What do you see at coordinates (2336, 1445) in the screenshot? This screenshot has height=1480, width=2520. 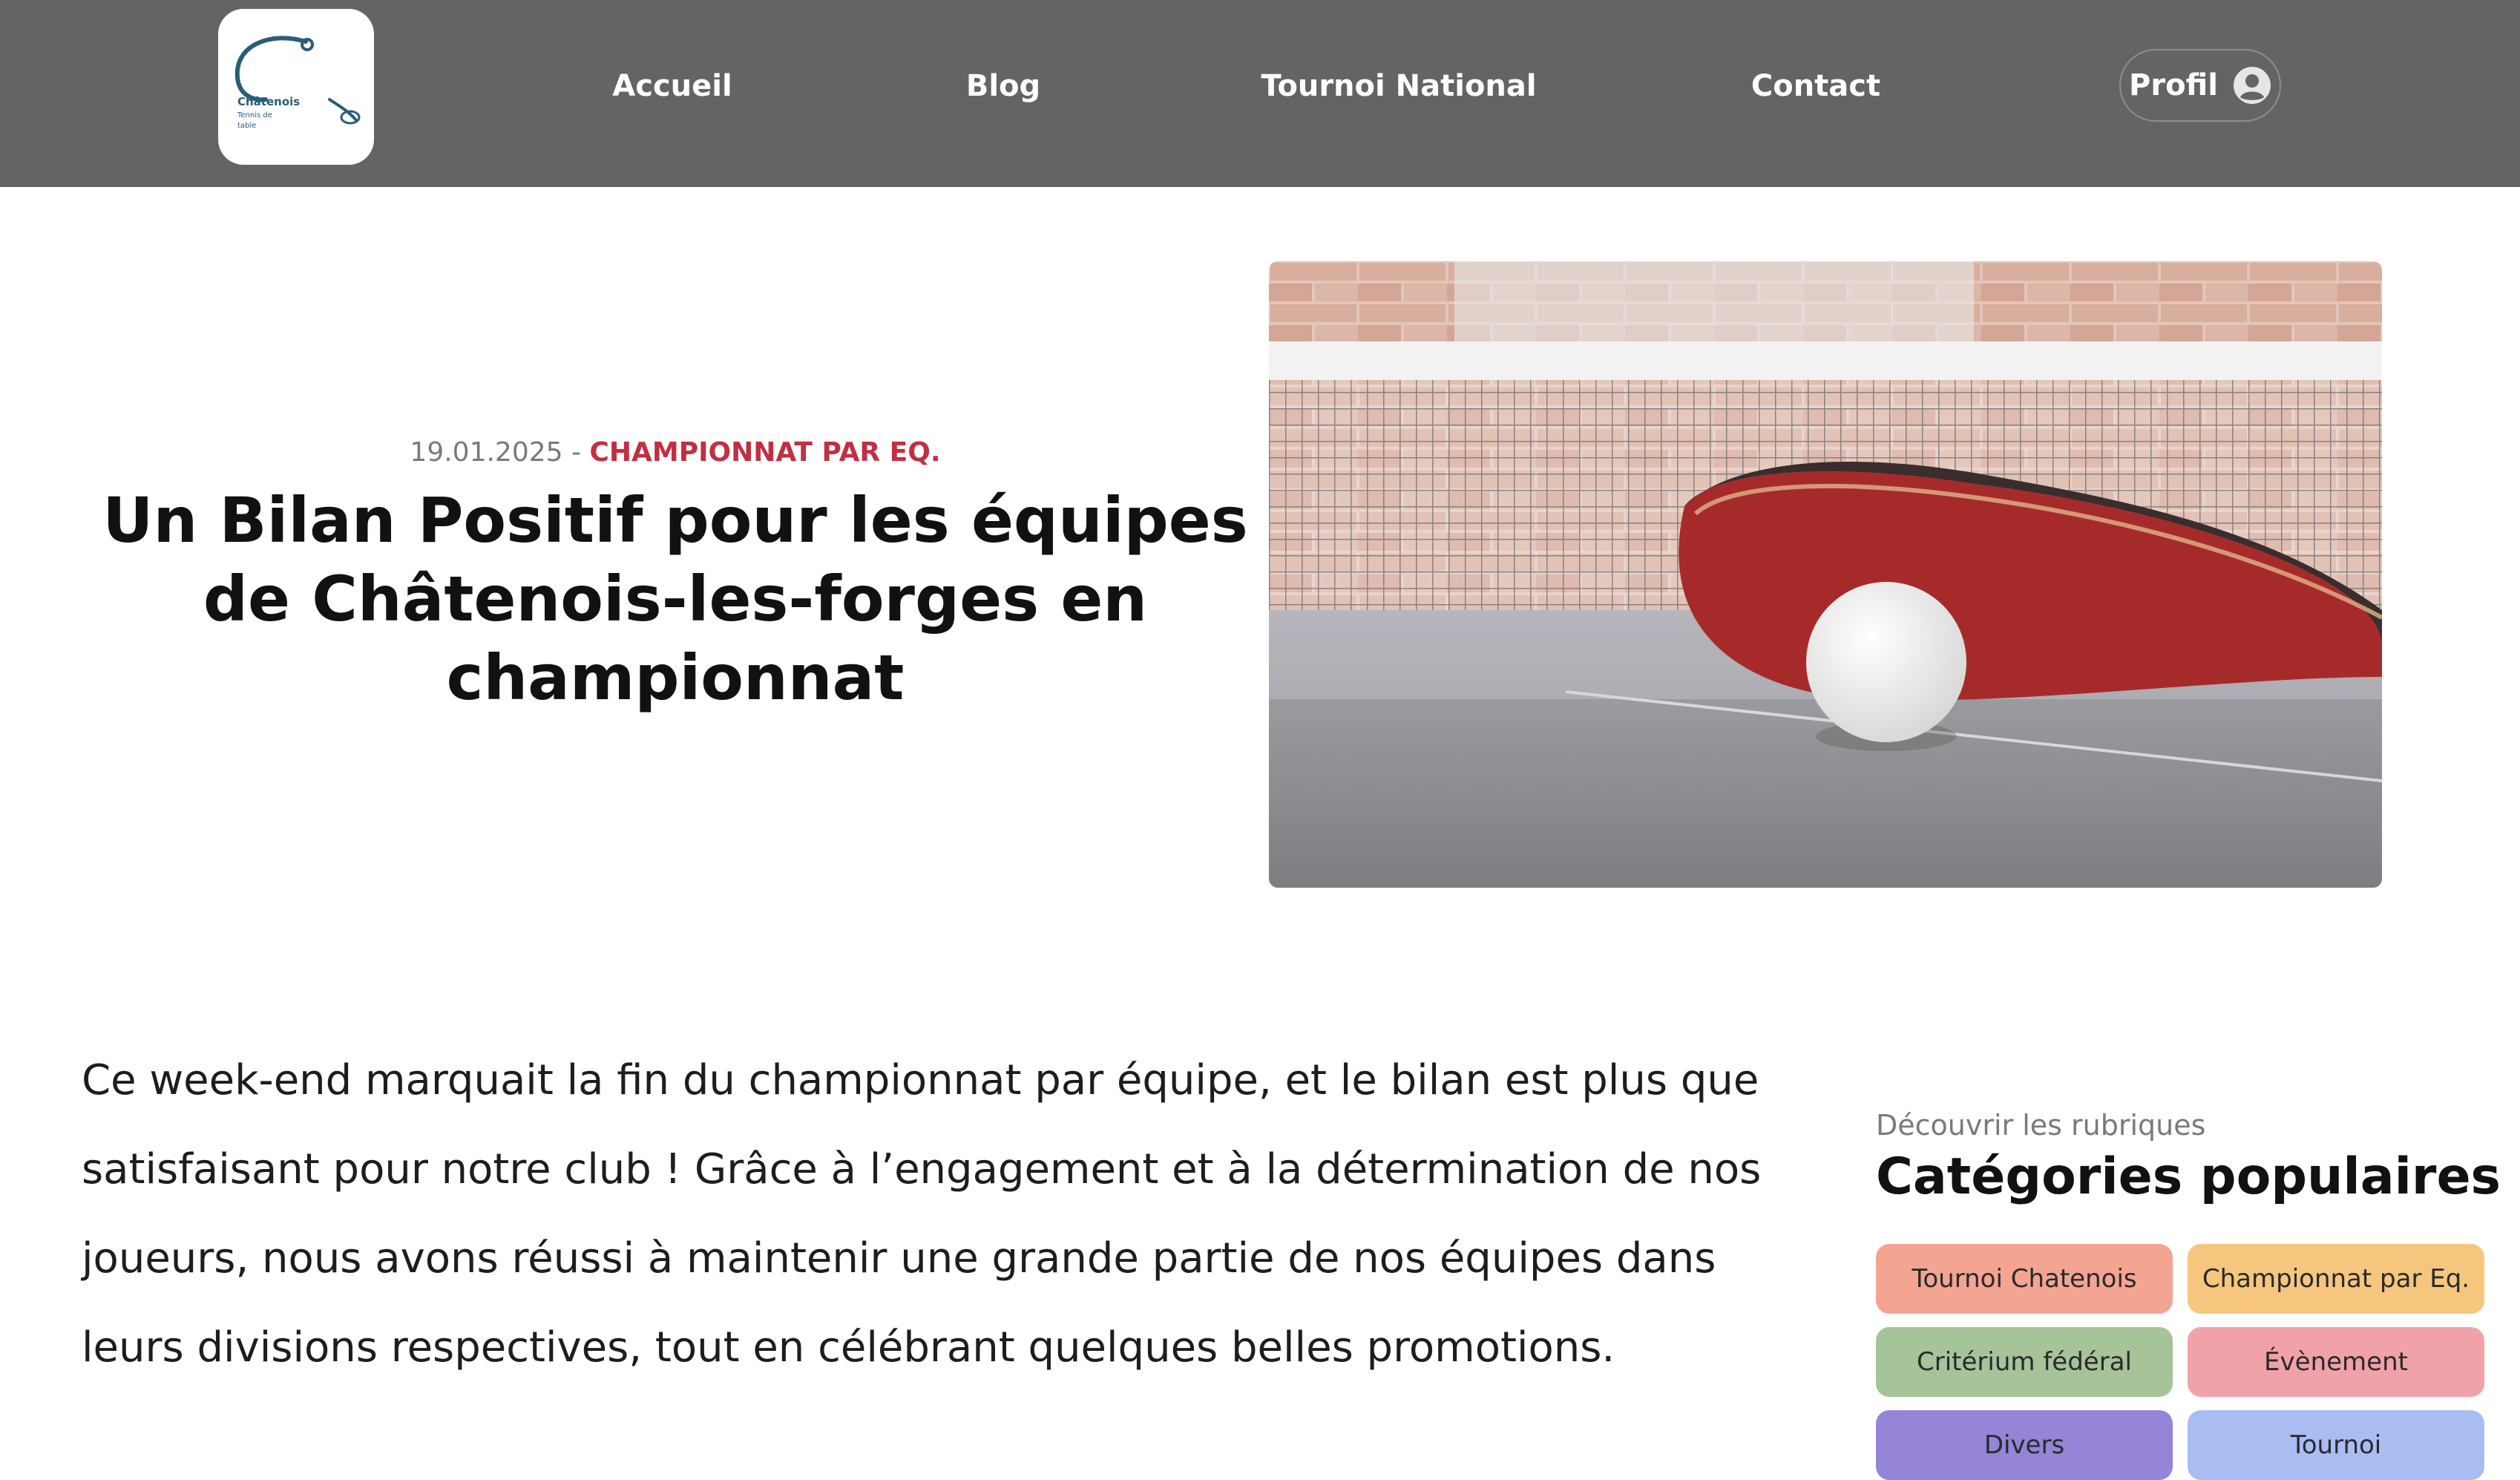 I see `category-pill-tournoi: Tournoi` at bounding box center [2336, 1445].